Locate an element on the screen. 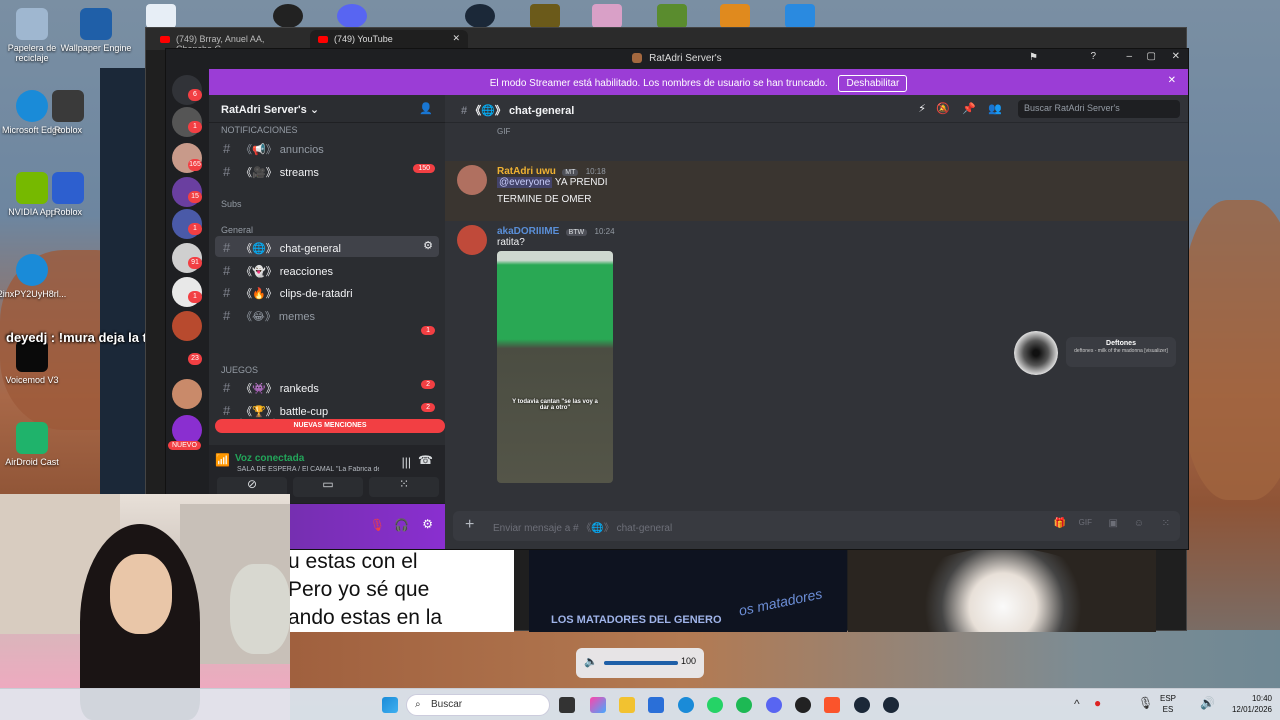  settings-icon: ⚙ is located at coordinates (428, 245).